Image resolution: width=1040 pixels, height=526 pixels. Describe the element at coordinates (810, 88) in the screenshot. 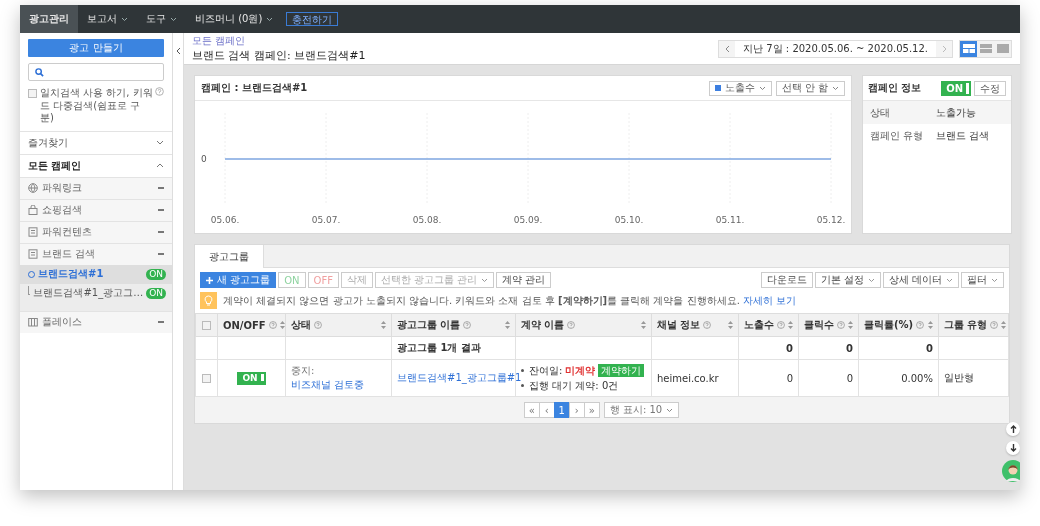

I see `compare-dropdown: 선택 안 함` at that location.